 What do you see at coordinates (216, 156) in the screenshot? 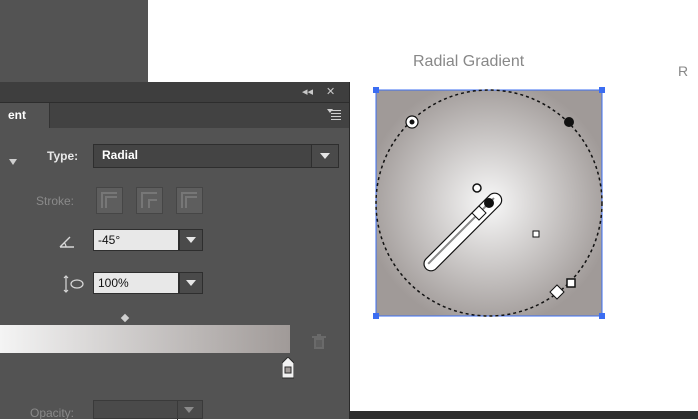
I see `type-select: Radial` at bounding box center [216, 156].